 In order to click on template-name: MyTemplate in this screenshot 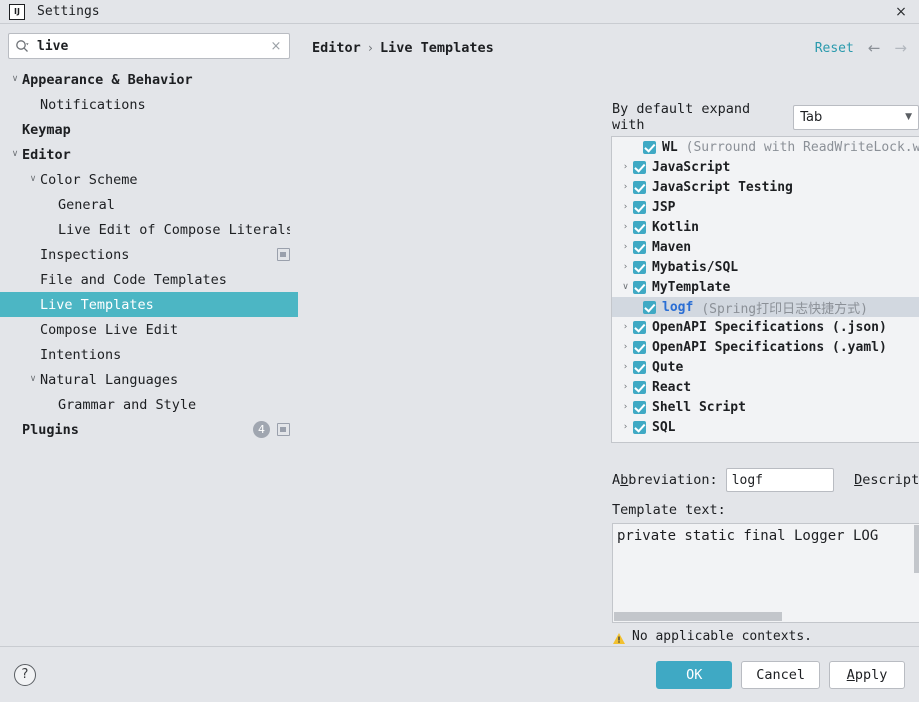, I will do `click(691, 287)`.